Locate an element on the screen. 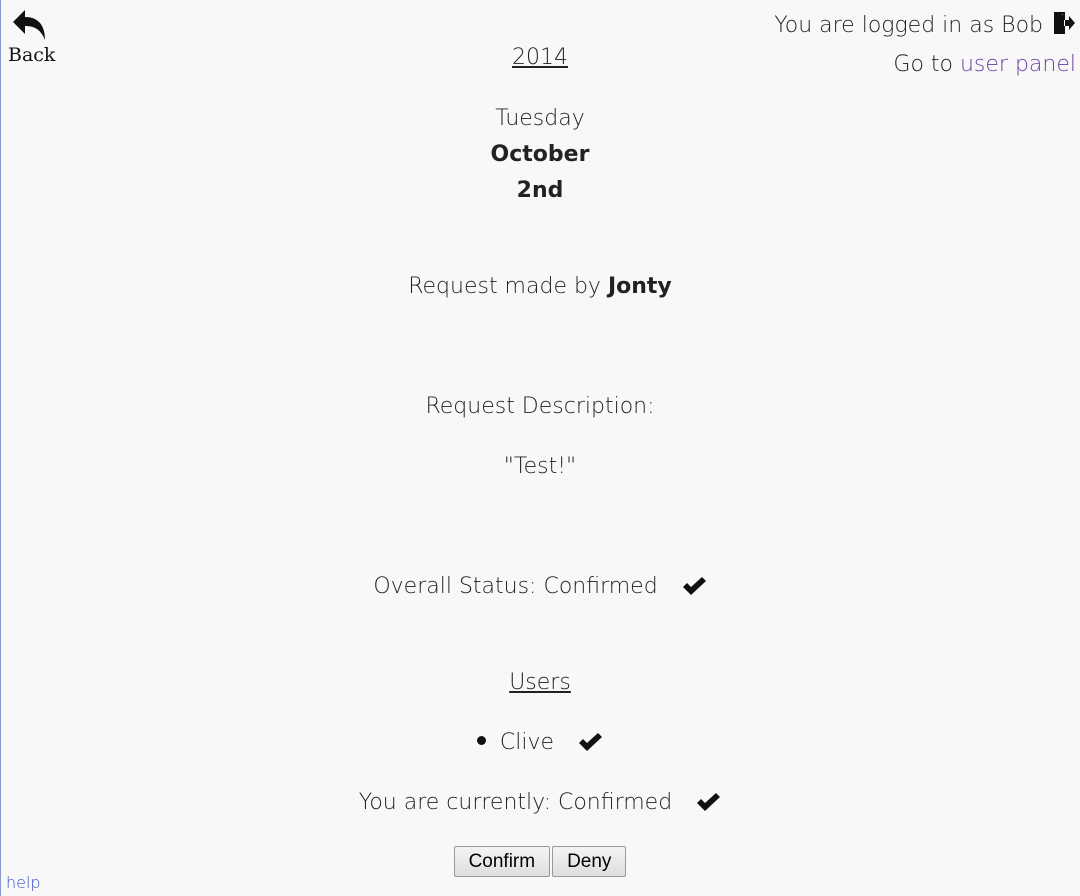 This screenshot has height=896, width=1080. month: October is located at coordinates (540, 154).